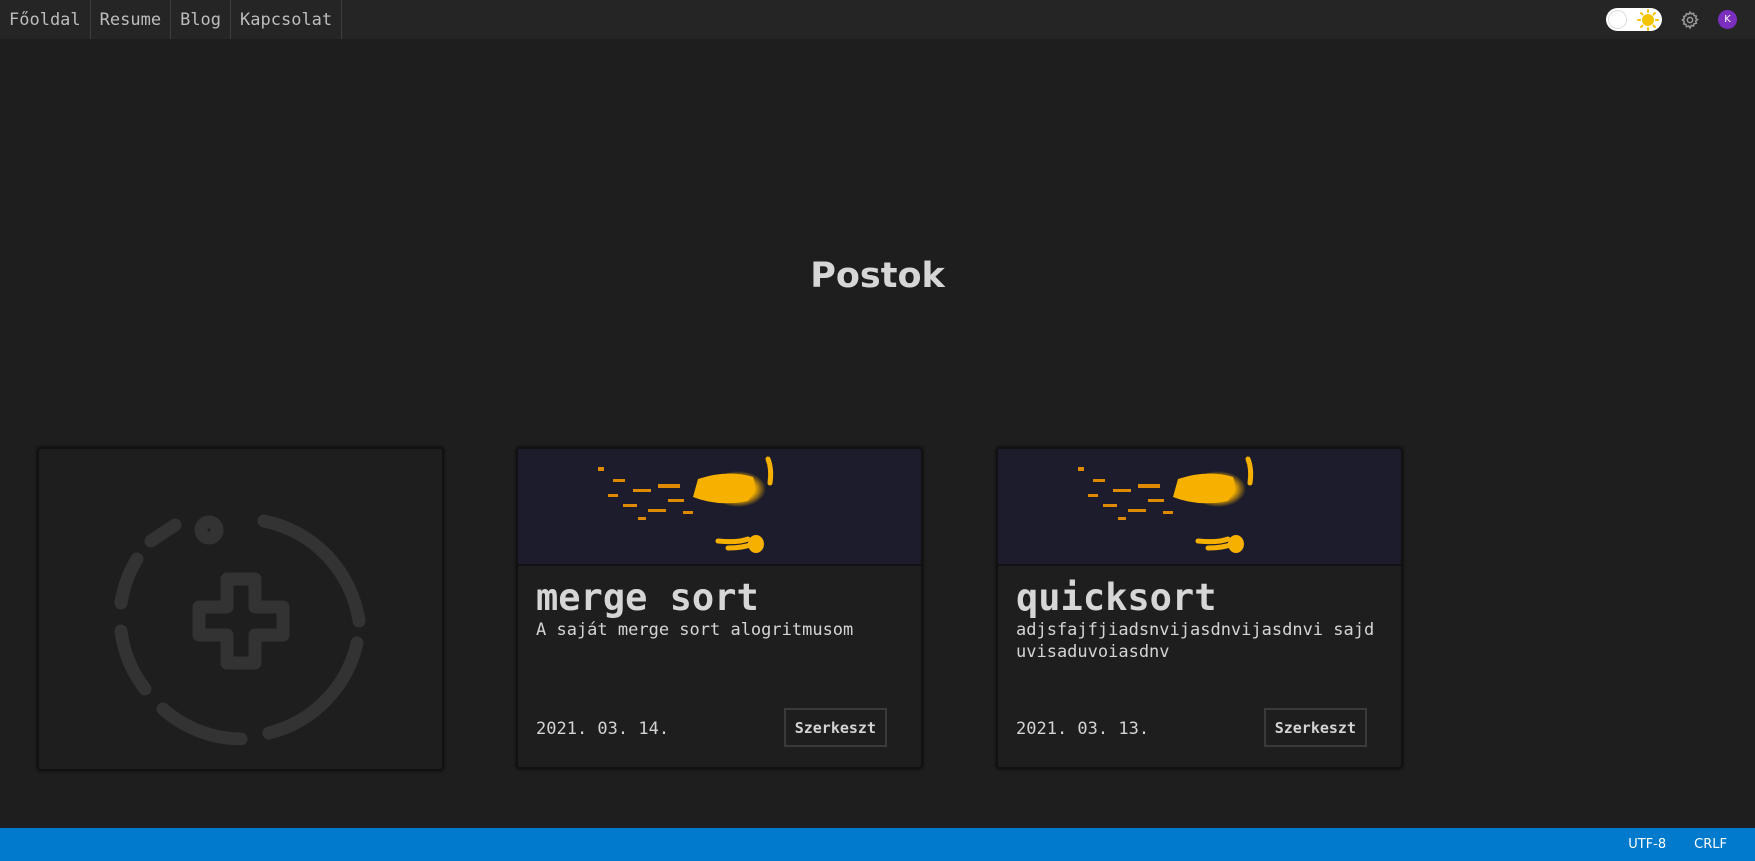 The height and width of the screenshot is (861, 1755). I want to click on tab-home: Főoldal, so click(45, 19).